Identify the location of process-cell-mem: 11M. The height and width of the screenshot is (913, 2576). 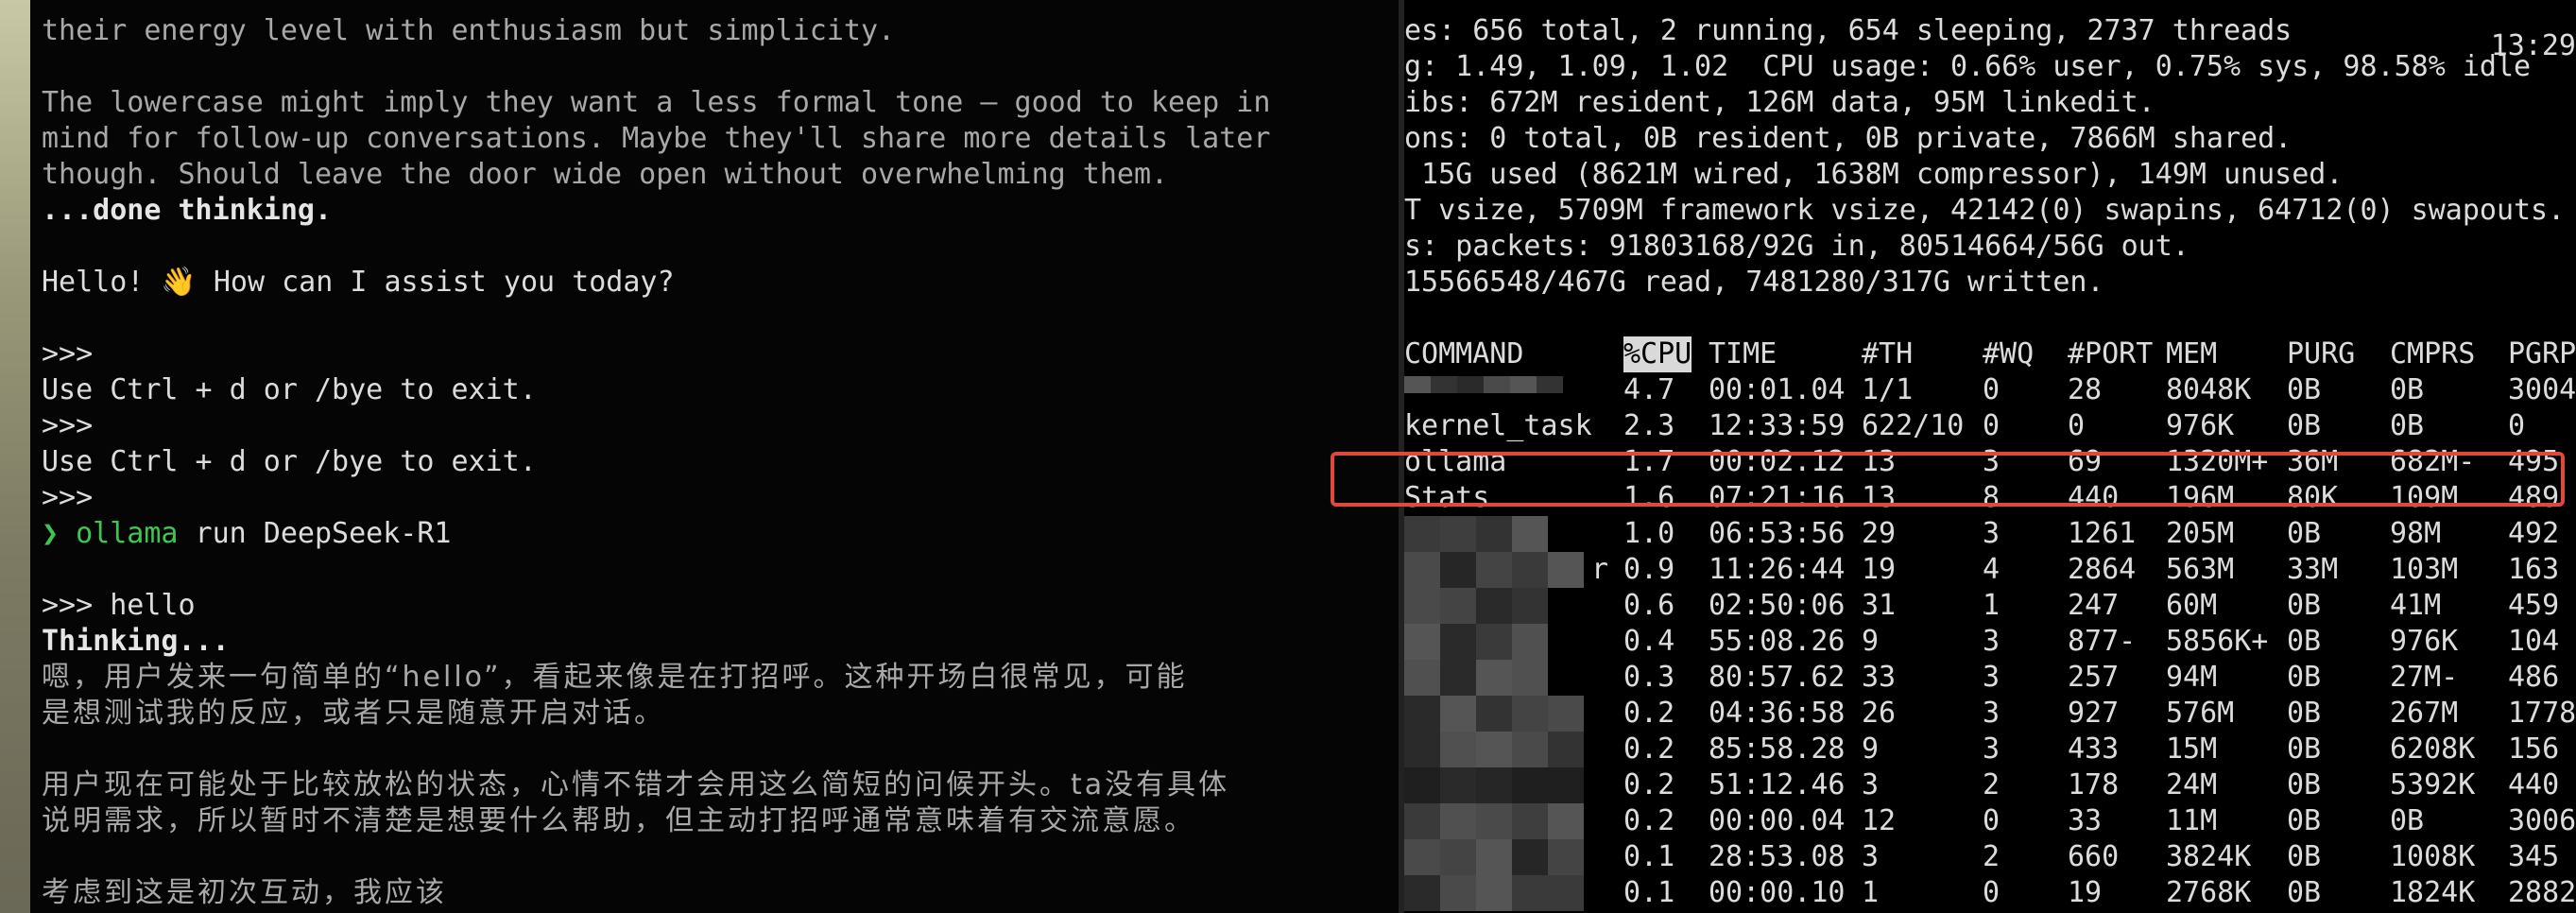
(2192, 820).